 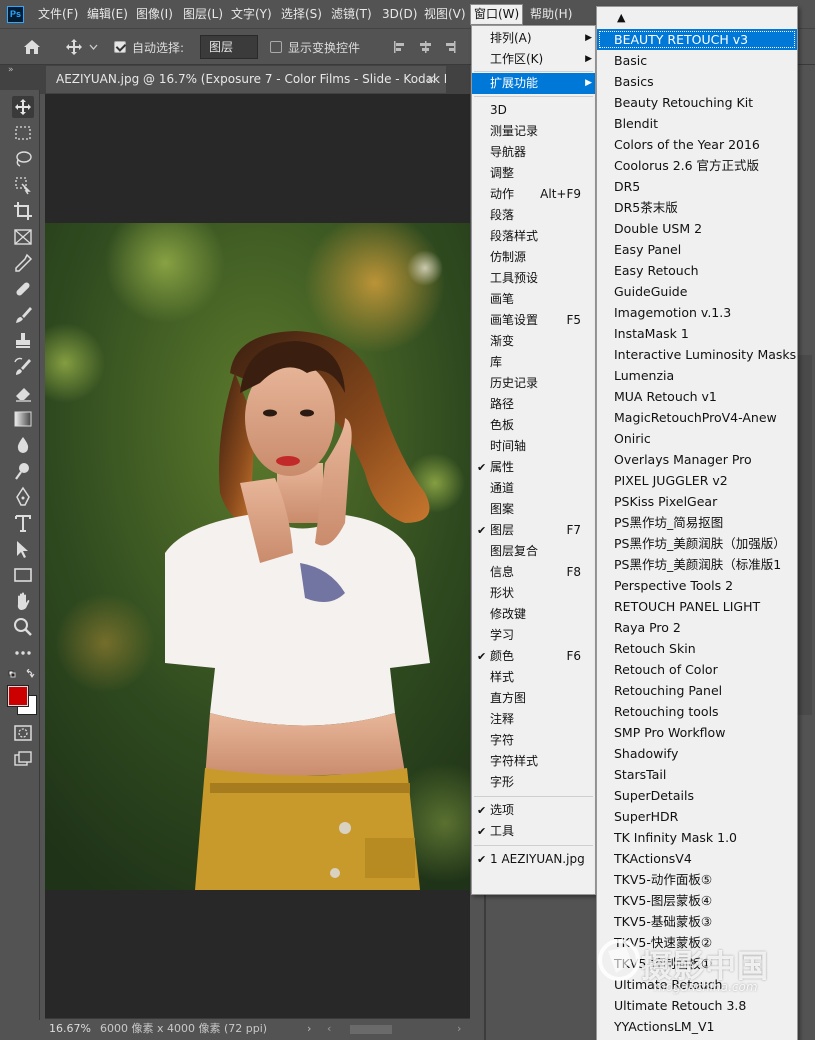 I want to click on window-menu-item: 仿制源, so click(x=533, y=257).